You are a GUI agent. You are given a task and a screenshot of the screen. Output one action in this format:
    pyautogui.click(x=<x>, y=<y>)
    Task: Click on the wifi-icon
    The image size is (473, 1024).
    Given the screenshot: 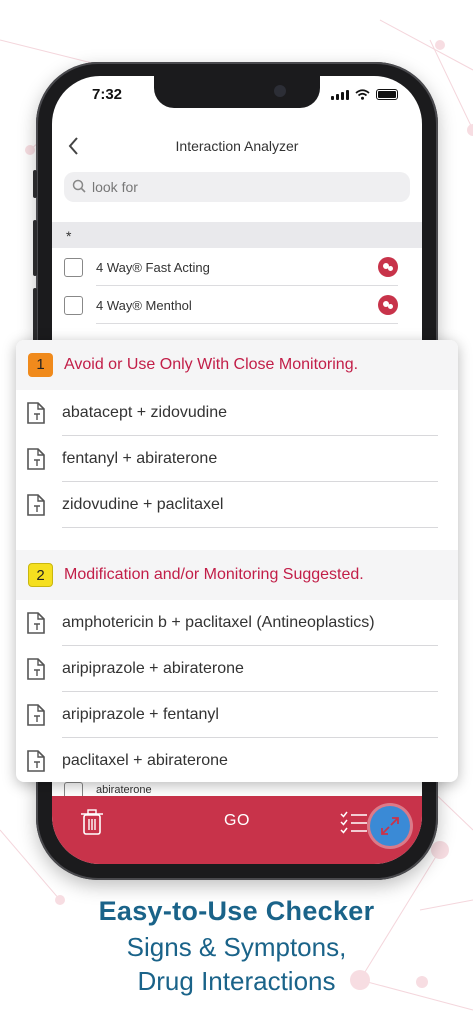 What is the action you would take?
    pyautogui.click(x=362, y=94)
    